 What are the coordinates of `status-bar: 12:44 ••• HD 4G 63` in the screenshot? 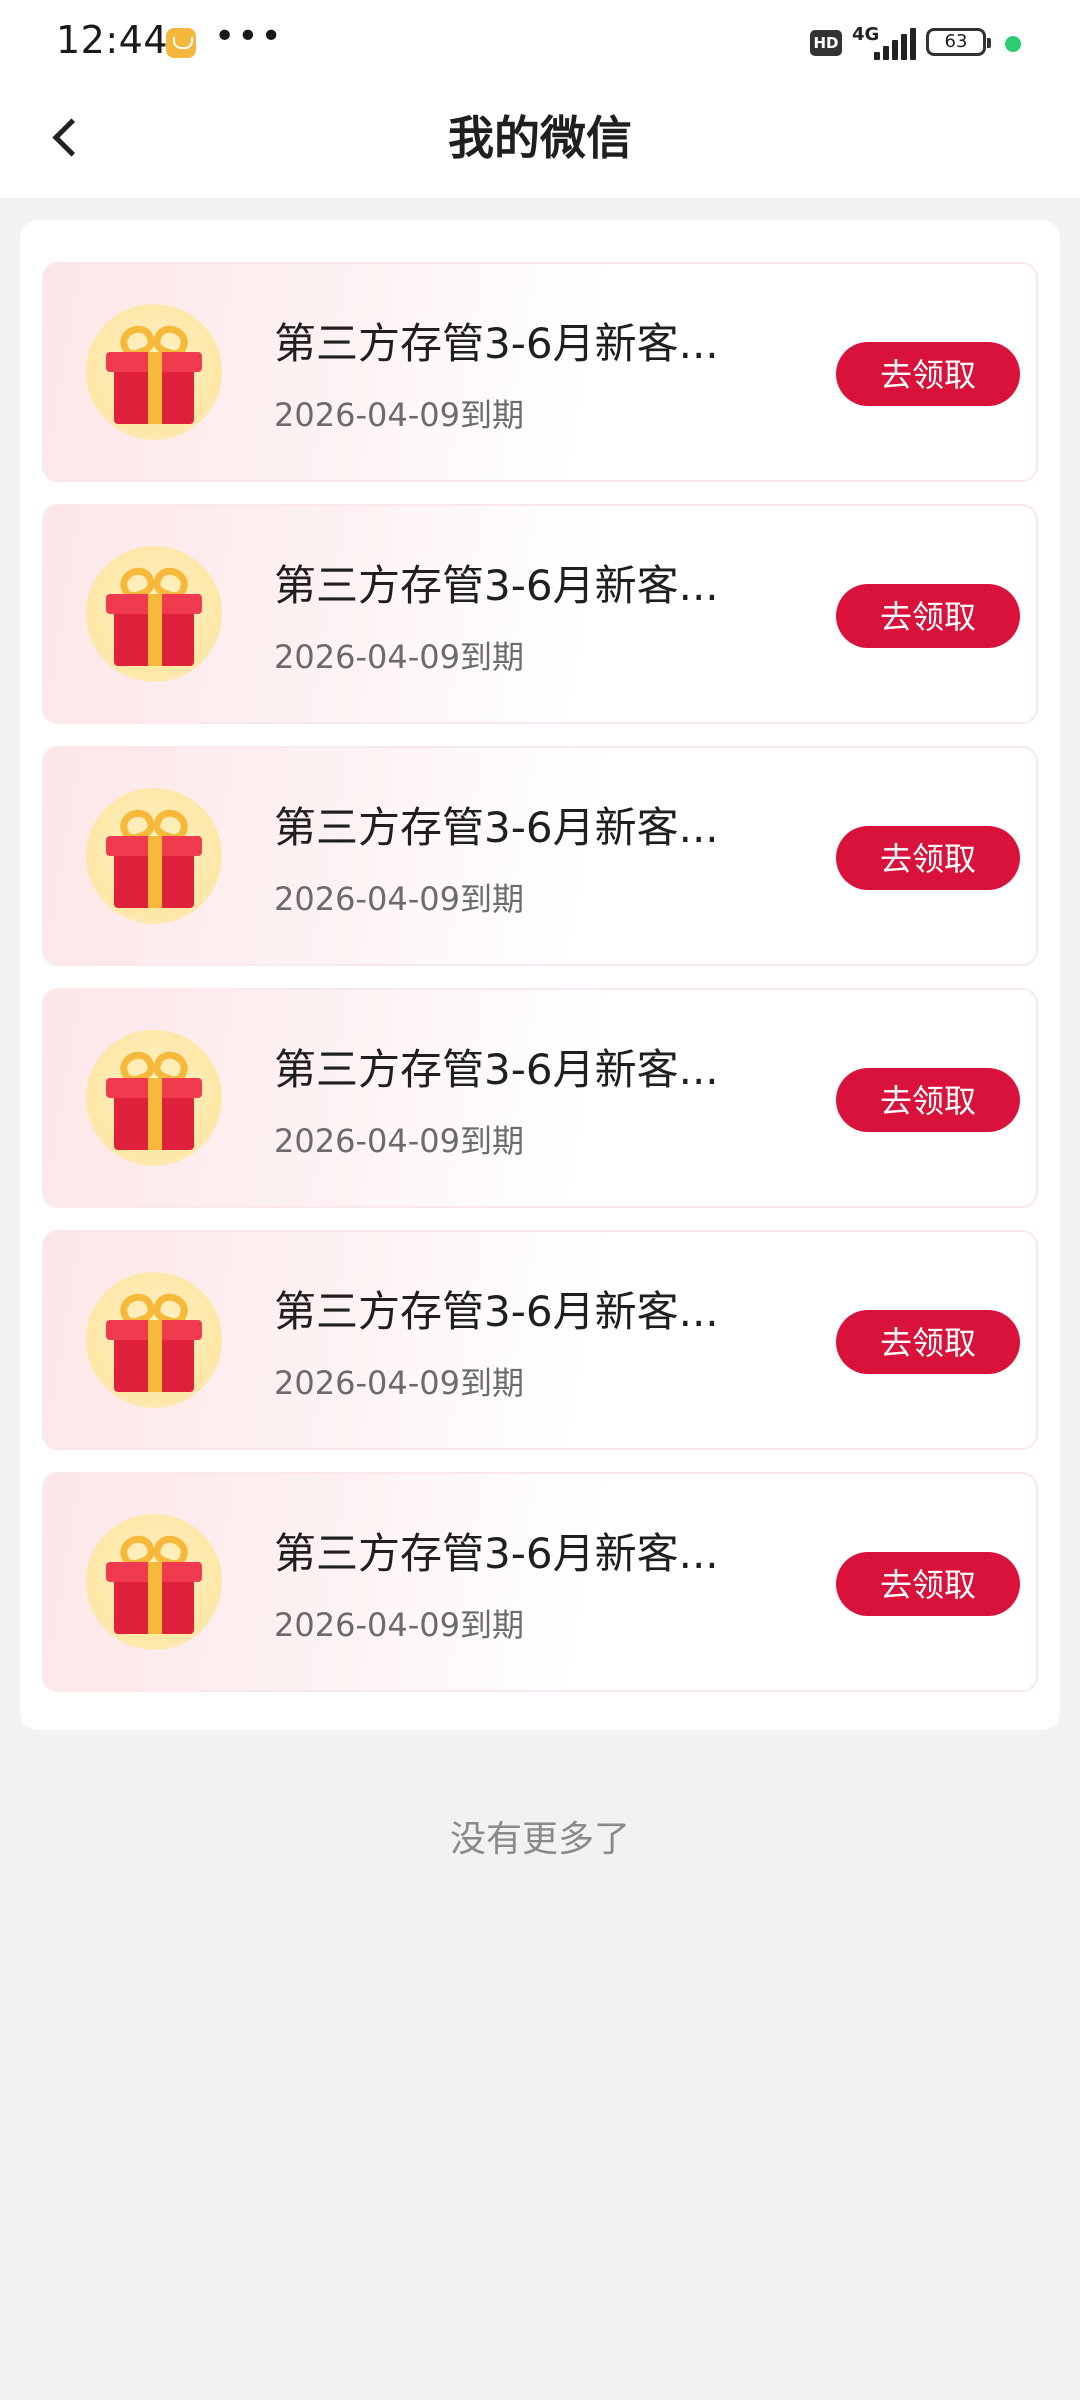 It's located at (540, 39).